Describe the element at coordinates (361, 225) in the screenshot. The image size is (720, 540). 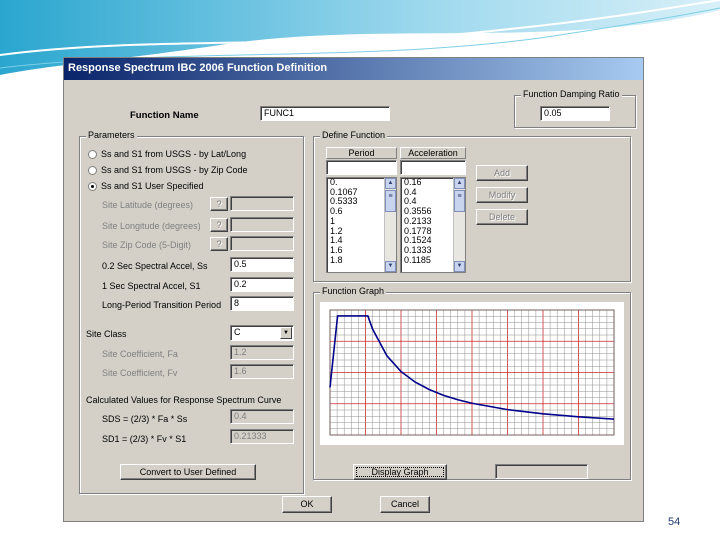
I see `period-list: 0. 0.1067 0.5333 0.6 1 1.2 1.4 1.6 1.8 ▲ ≡ ▼` at that location.